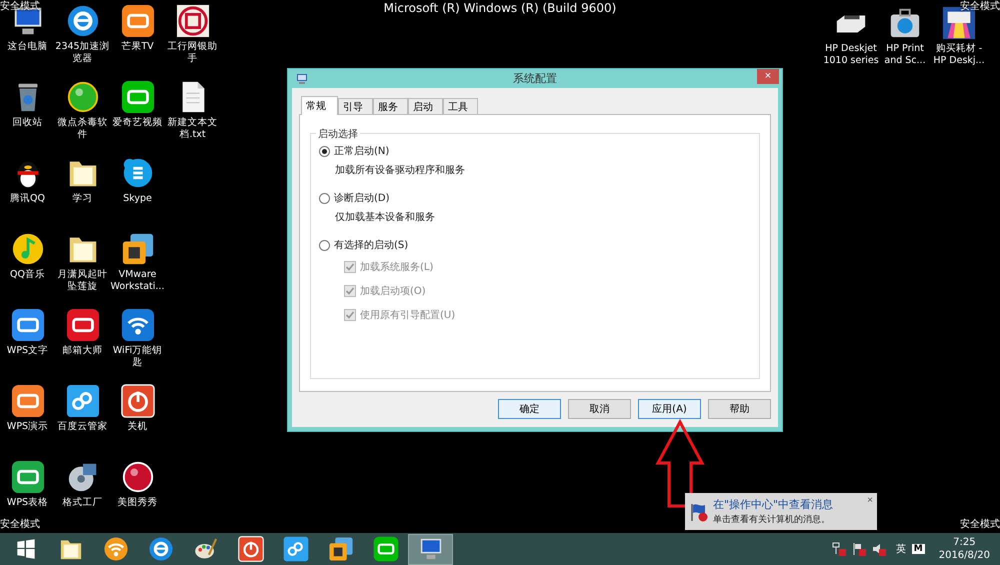  Describe the element at coordinates (82, 351) in the screenshot. I see `icon-label: 邮箱大师` at that location.